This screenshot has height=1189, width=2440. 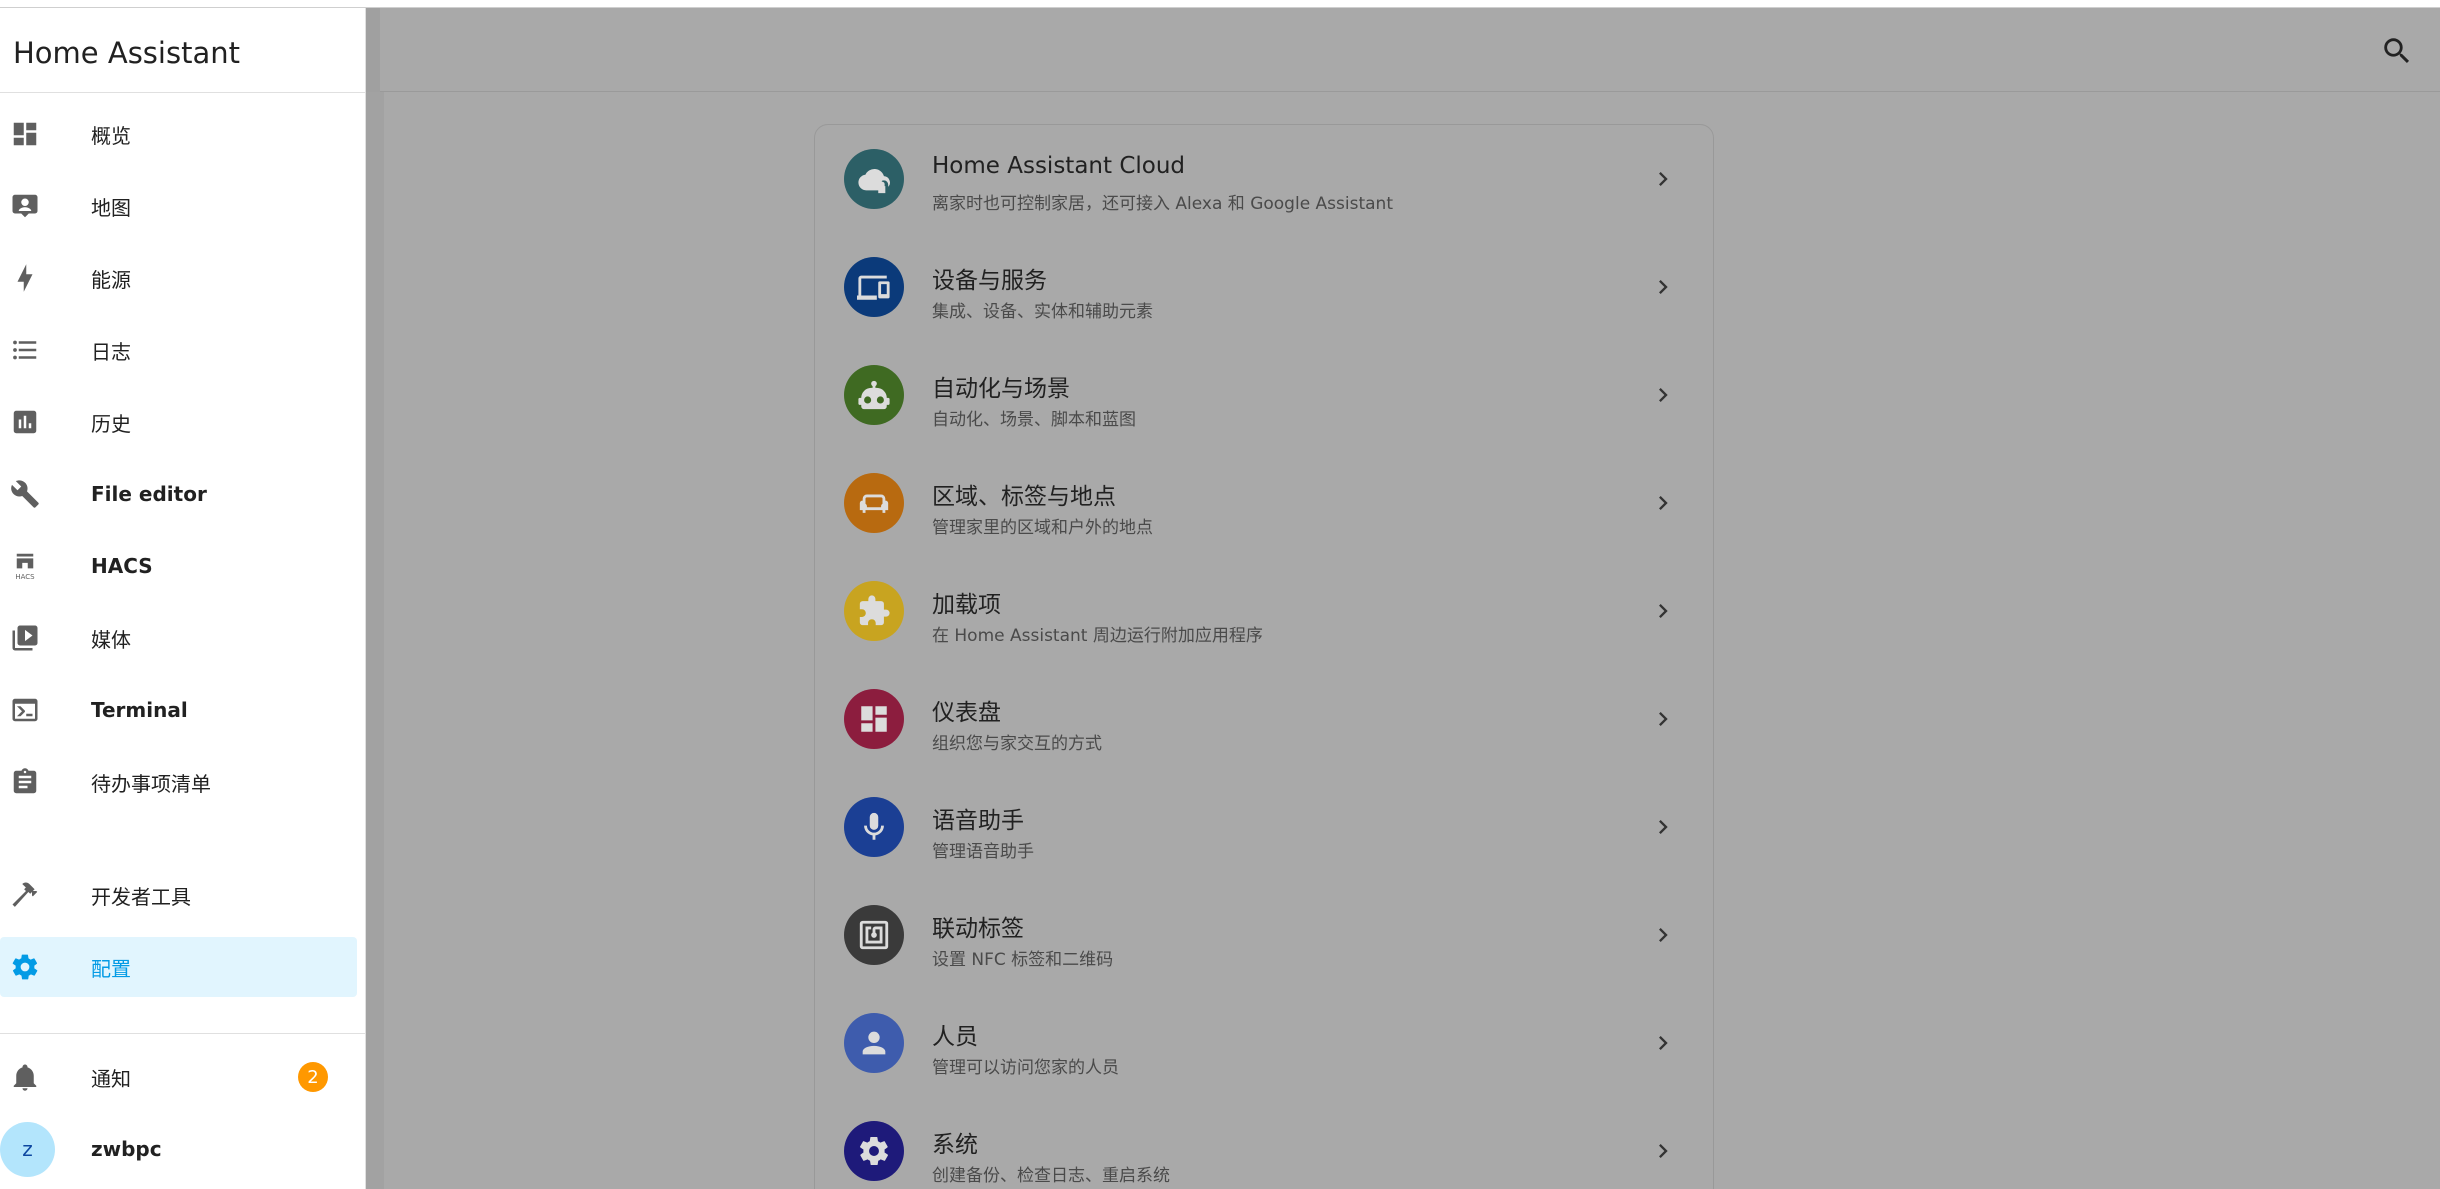 I want to click on settings-row-devices: 设备与服务 集成、设备、实体和辅助元素, so click(x=1265, y=287).